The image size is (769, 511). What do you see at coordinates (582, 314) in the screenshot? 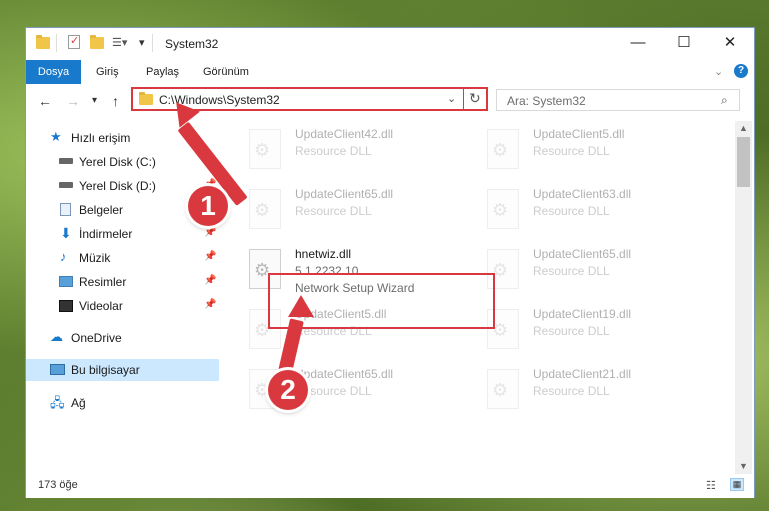
I see `file-name: UpdateClient19.dll` at bounding box center [582, 314].